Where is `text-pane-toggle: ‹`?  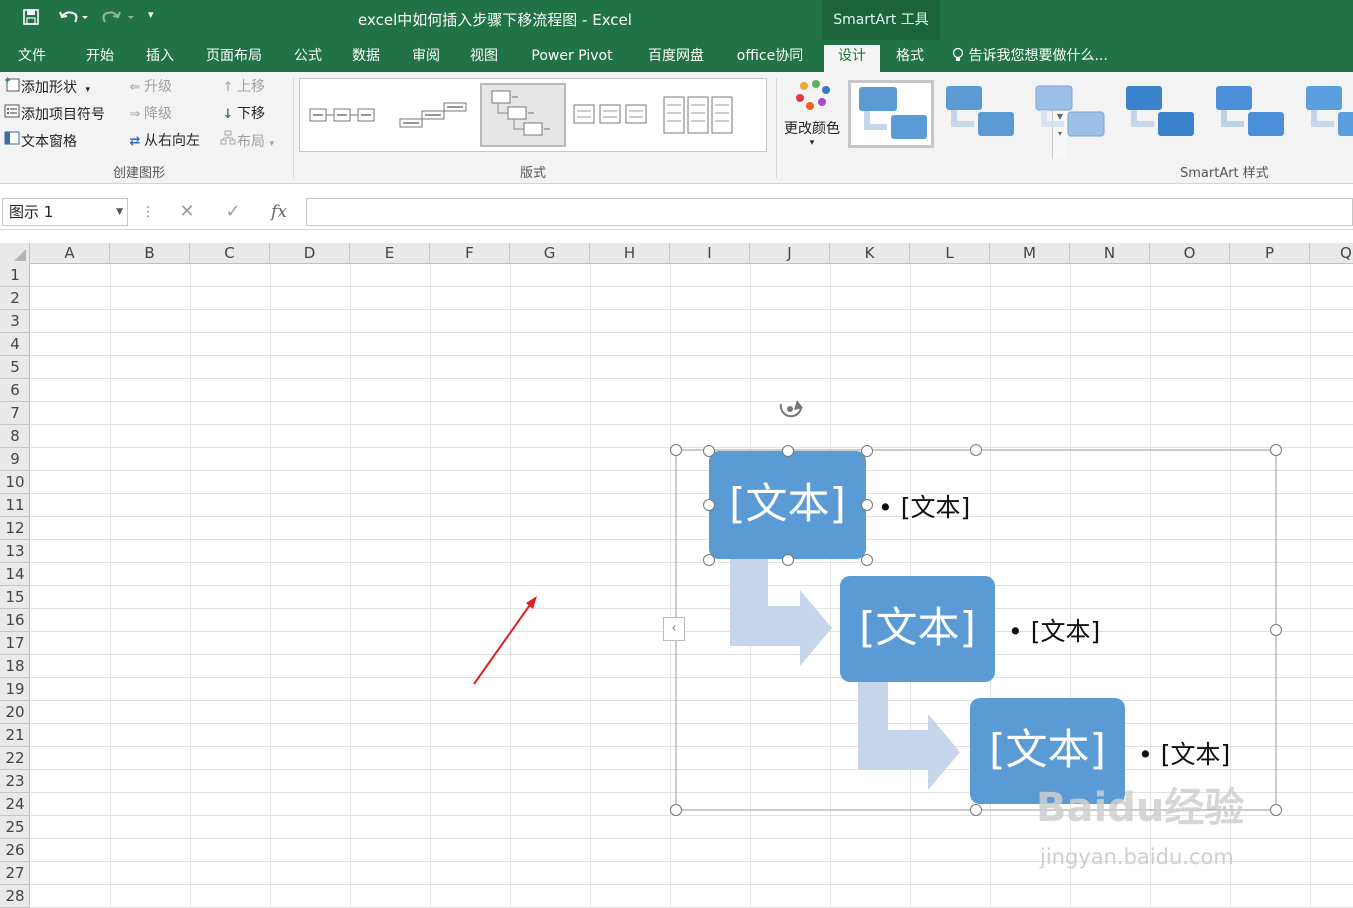
text-pane-toggle: ‹ is located at coordinates (674, 629).